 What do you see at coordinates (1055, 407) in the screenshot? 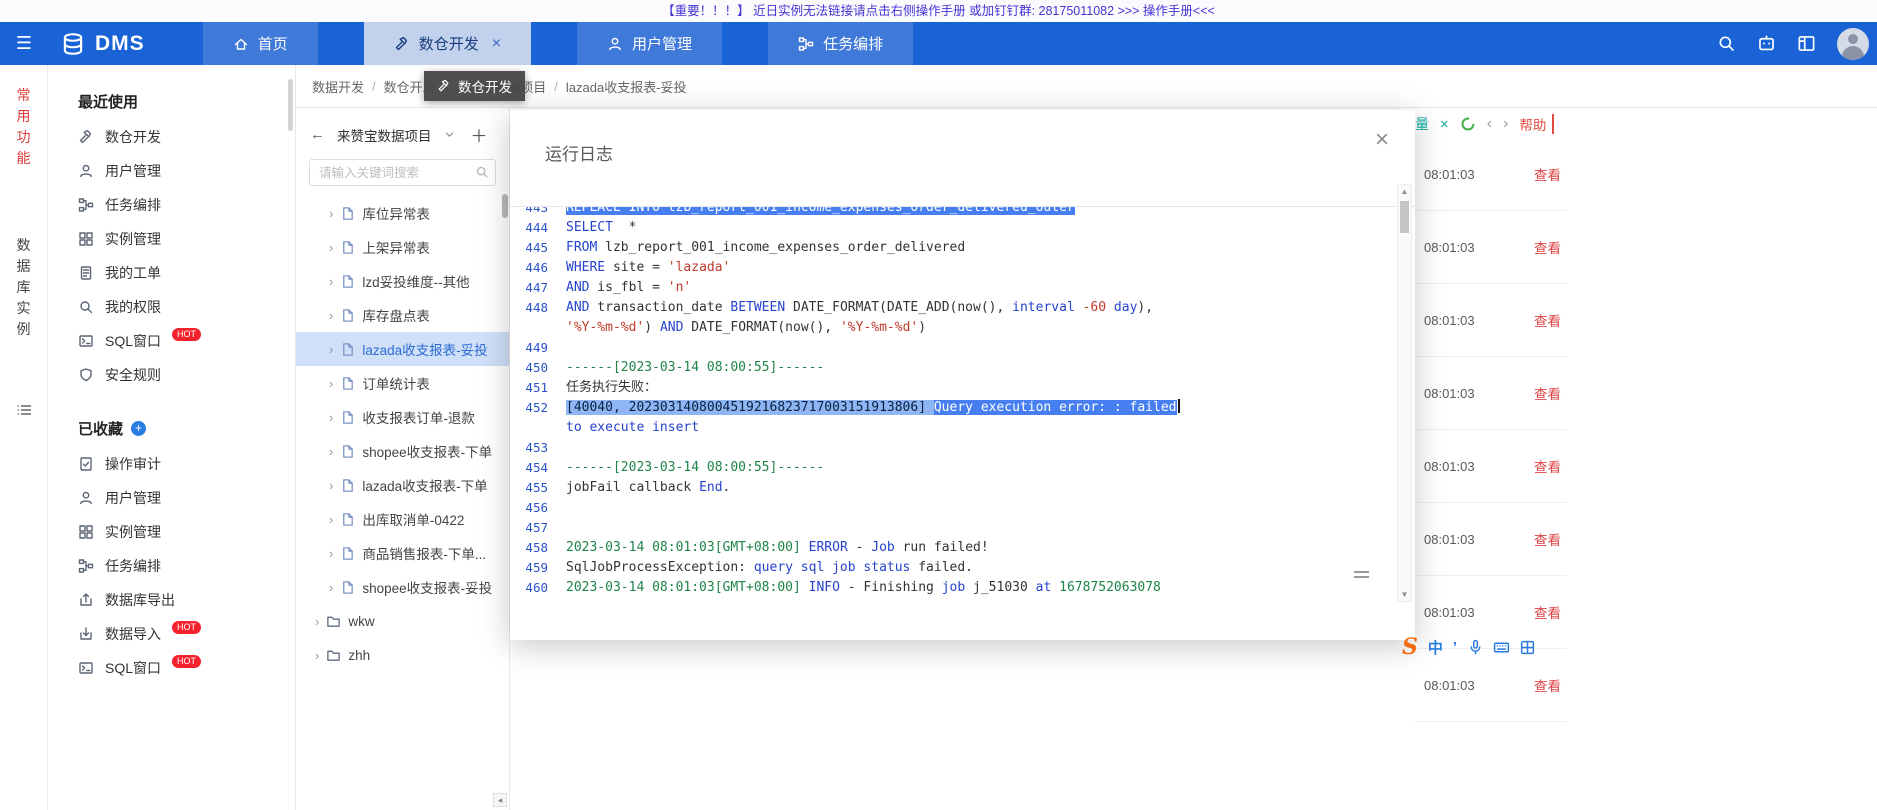
I see `log-segment: Query execution error: : failed` at bounding box center [1055, 407].